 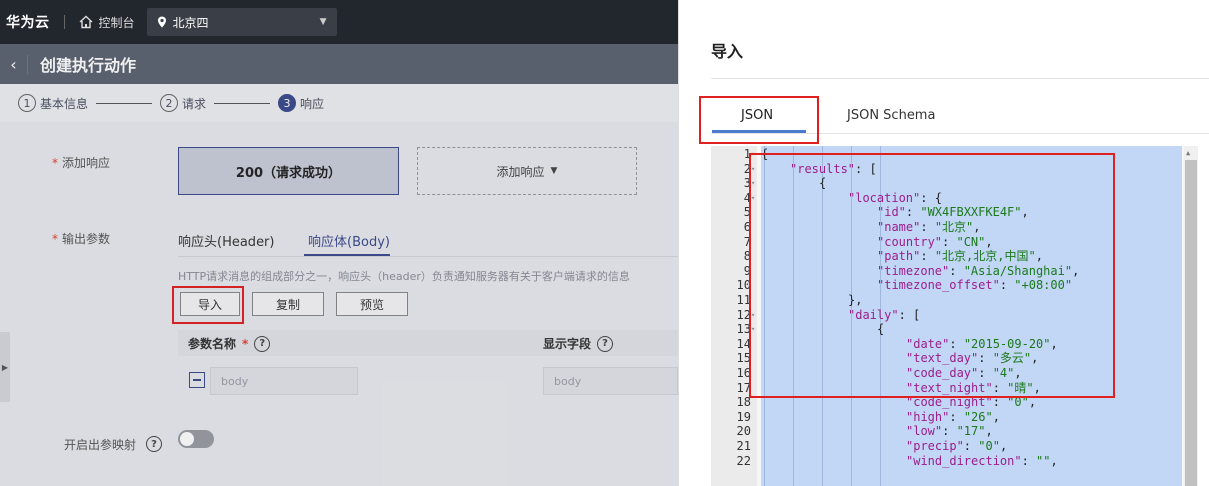 I want to click on step-response: 3 响应, so click(x=301, y=103).